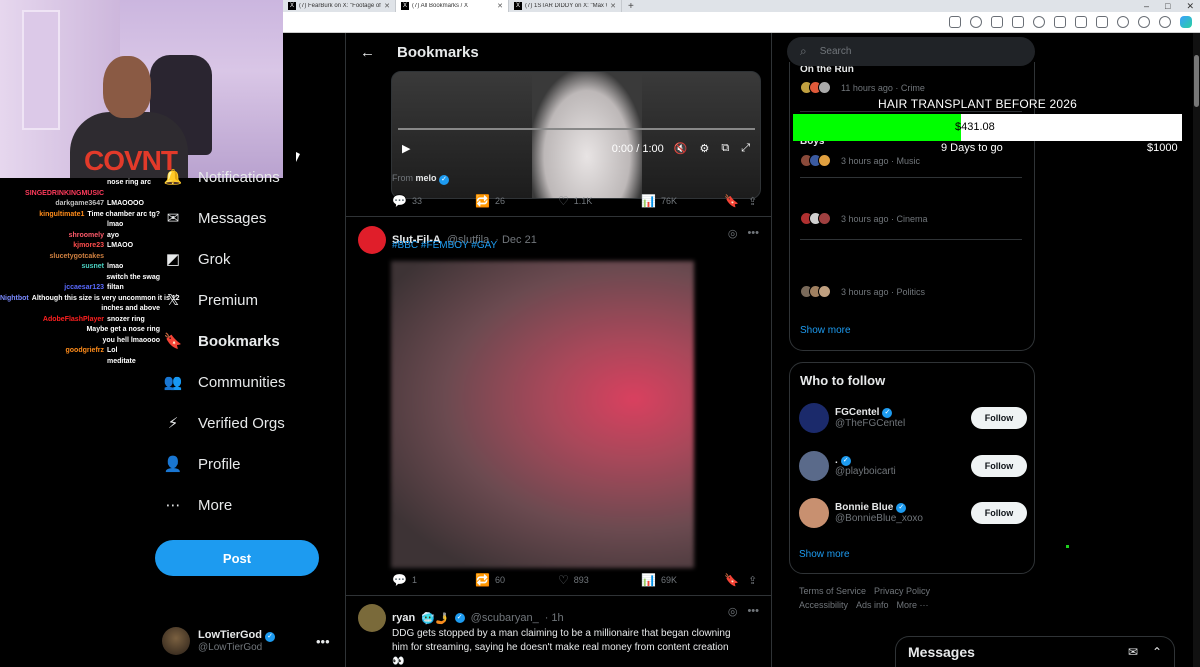 The height and width of the screenshot is (667, 1200). What do you see at coordinates (222, 177) in the screenshot?
I see `nav-item-notifications: 🔔 Notifications` at bounding box center [222, 177].